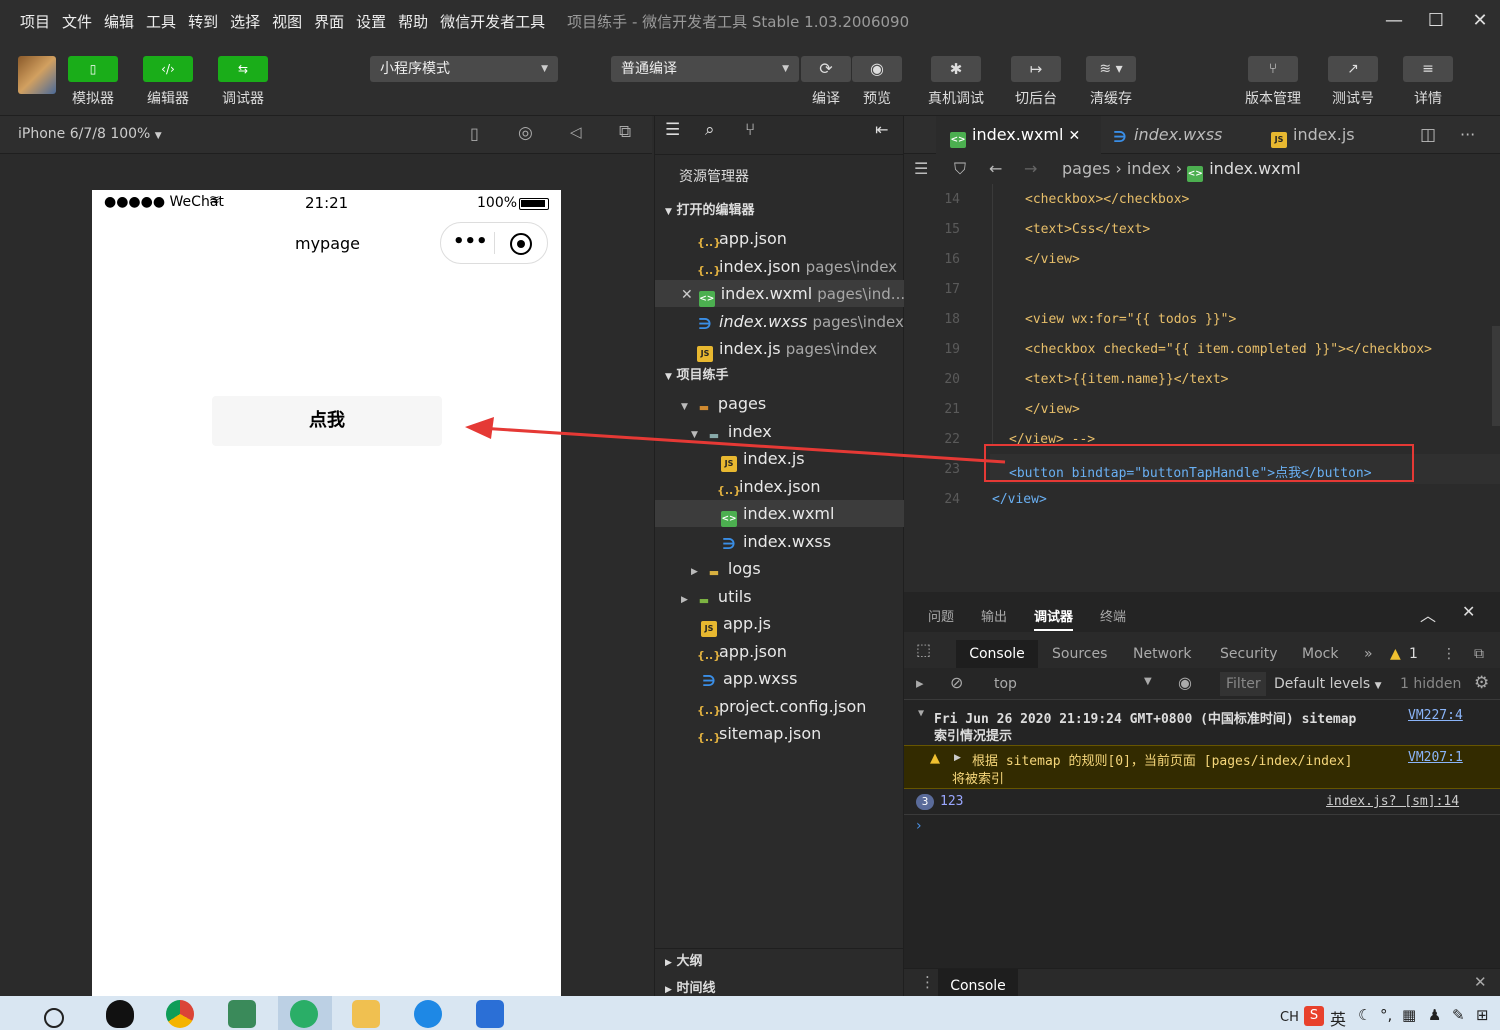 The width and height of the screenshot is (1500, 1030). What do you see at coordinates (1481, 683) in the screenshot?
I see `gear-icon: ⚙` at bounding box center [1481, 683].